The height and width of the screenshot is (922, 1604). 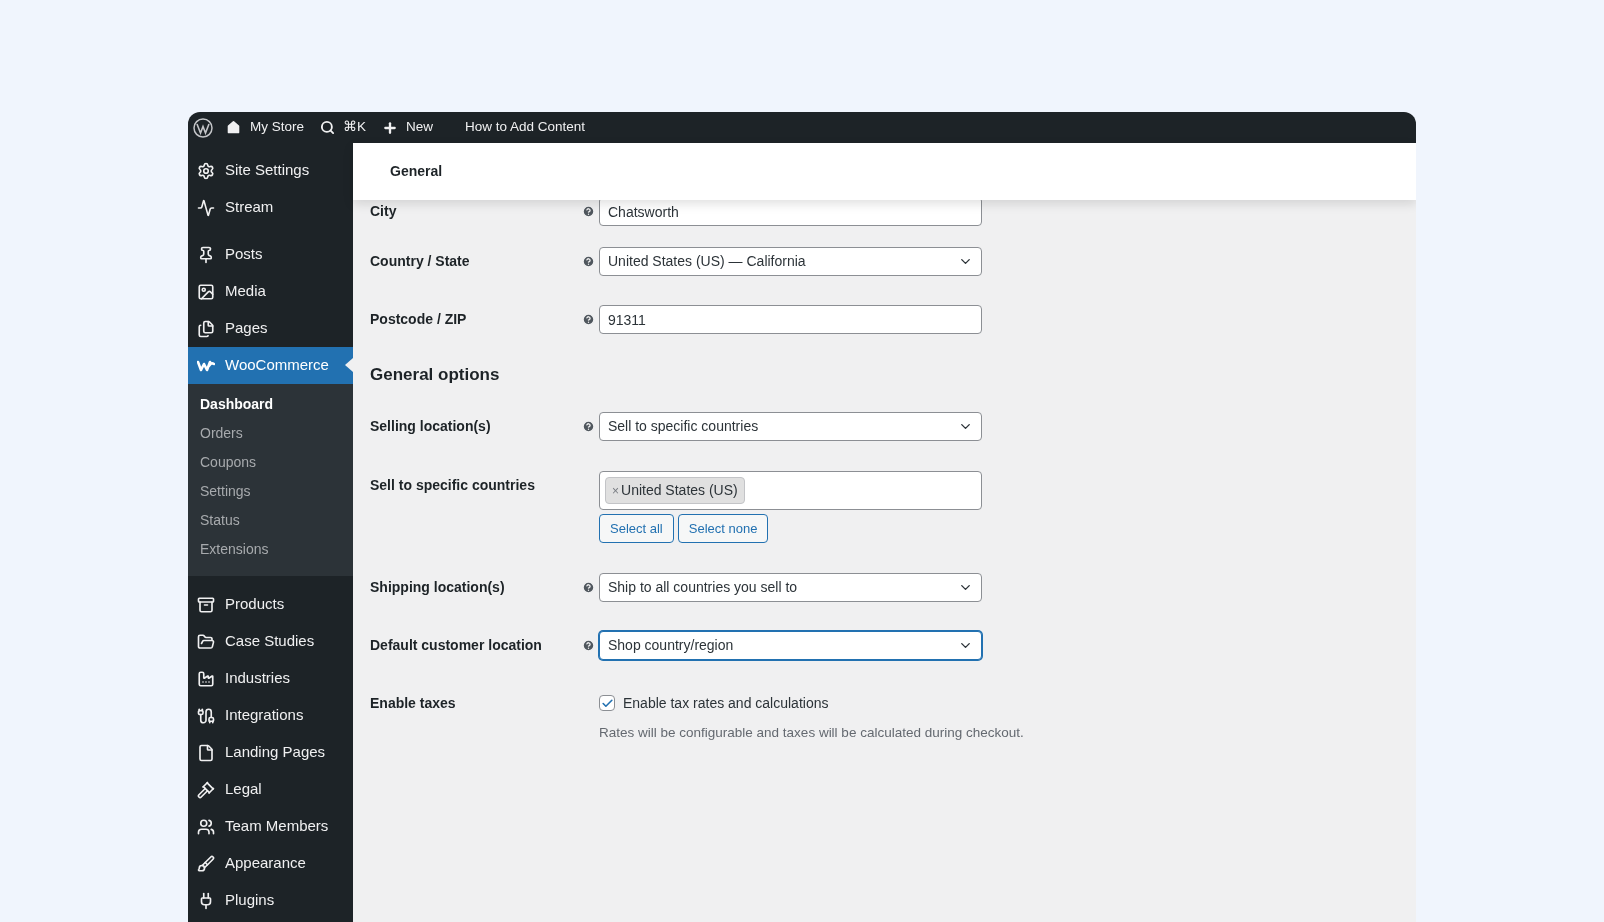 What do you see at coordinates (790, 426) in the screenshot?
I see `select-field: Sell to specific countries` at bounding box center [790, 426].